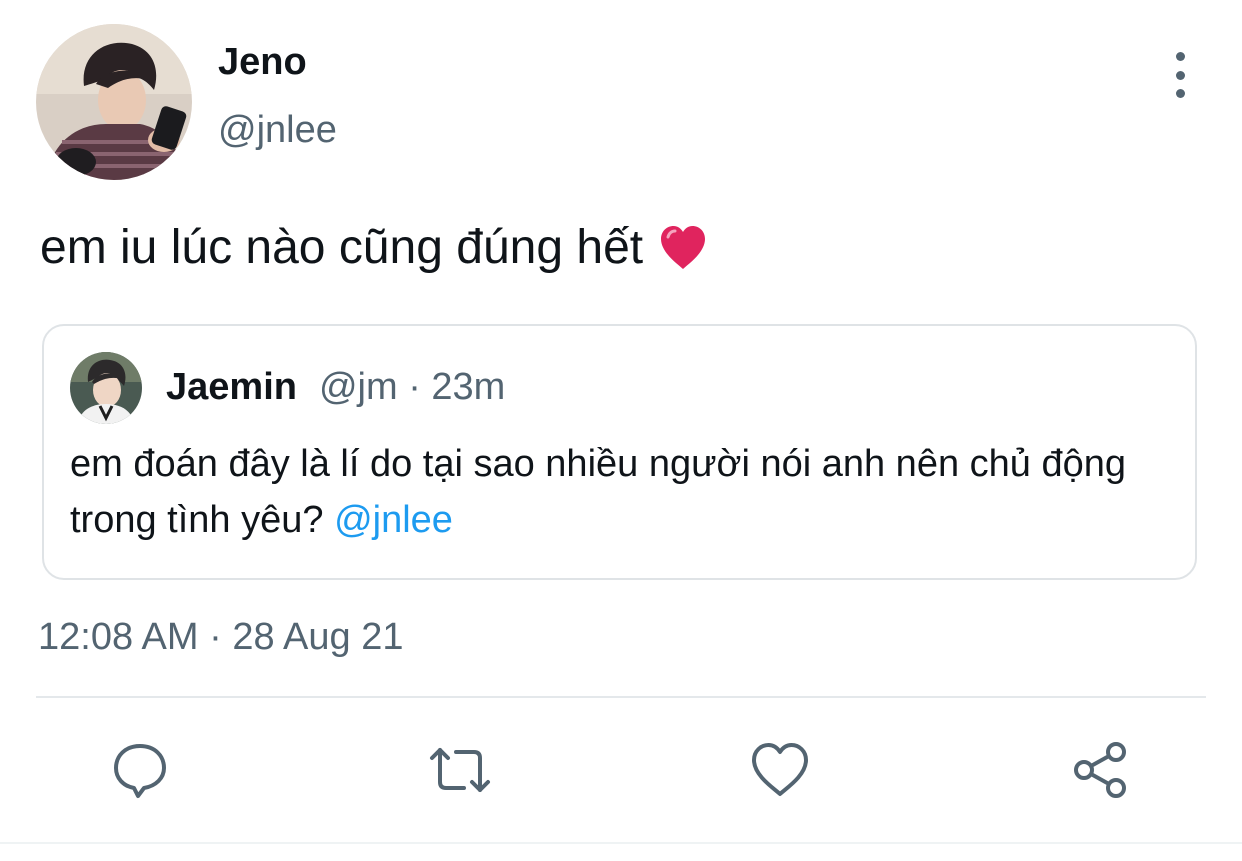 The width and height of the screenshot is (1242, 861). I want to click on author-display-name: Jeno, so click(262, 62).